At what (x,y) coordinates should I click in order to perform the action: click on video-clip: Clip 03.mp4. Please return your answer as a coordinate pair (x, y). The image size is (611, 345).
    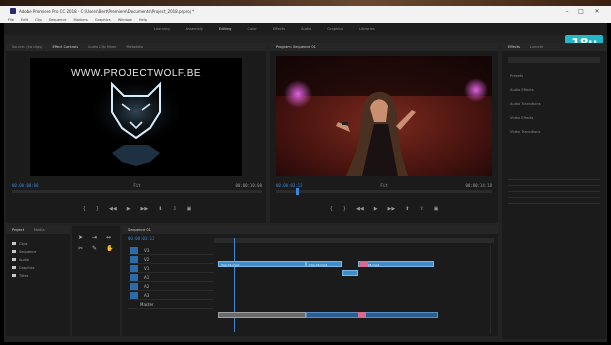
    Looking at the image, I should click on (396, 264).